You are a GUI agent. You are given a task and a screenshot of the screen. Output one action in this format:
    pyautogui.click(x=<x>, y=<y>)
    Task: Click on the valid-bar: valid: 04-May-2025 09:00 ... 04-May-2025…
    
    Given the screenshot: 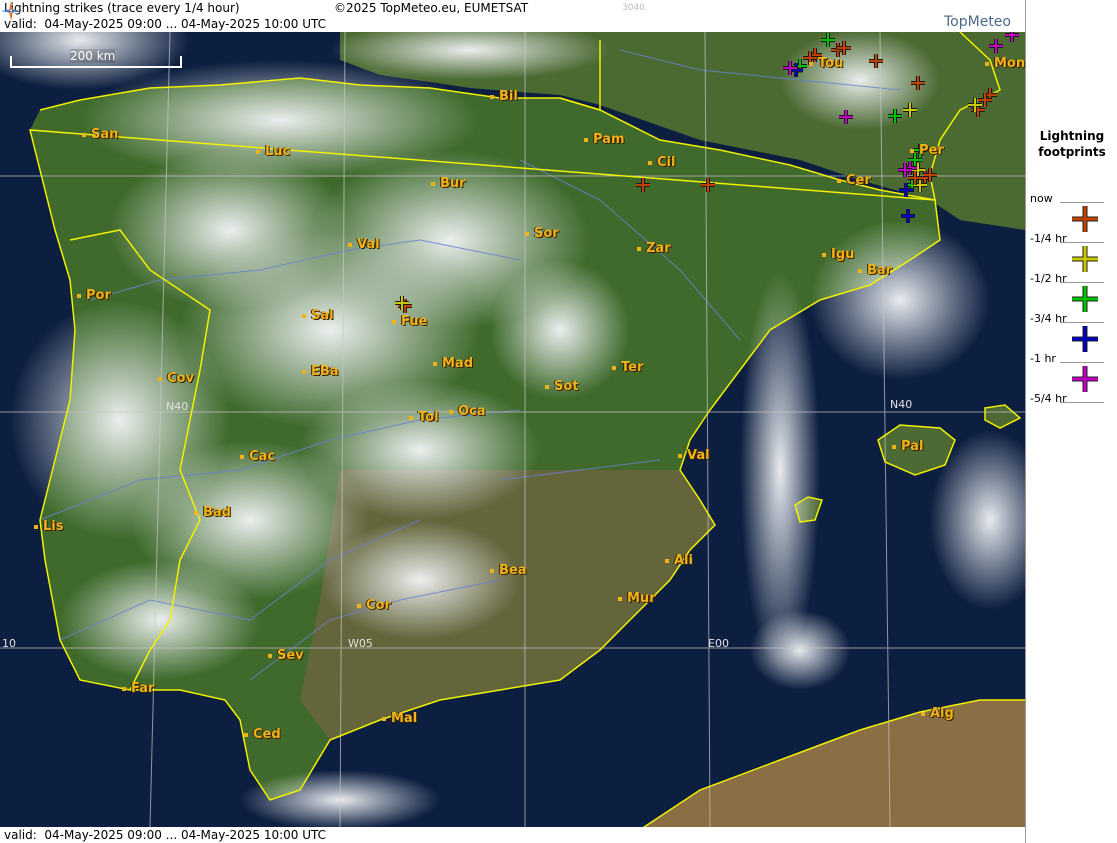 What is the action you would take?
    pyautogui.click(x=512, y=24)
    